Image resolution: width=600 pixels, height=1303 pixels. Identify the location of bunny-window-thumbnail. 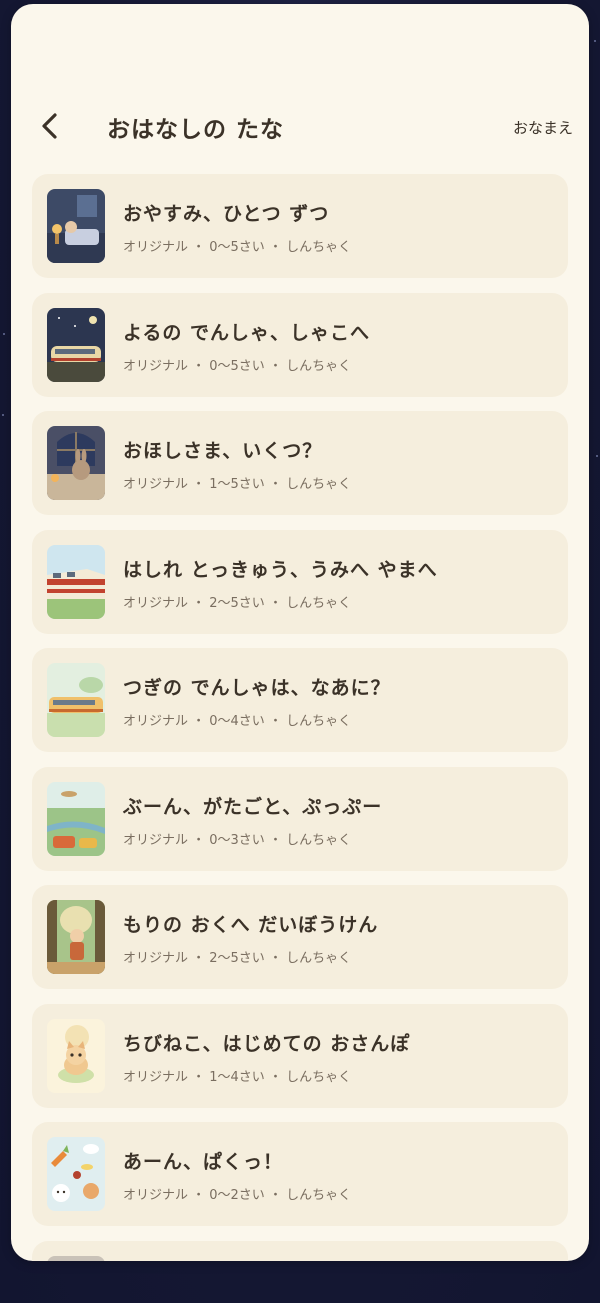
(76, 463).